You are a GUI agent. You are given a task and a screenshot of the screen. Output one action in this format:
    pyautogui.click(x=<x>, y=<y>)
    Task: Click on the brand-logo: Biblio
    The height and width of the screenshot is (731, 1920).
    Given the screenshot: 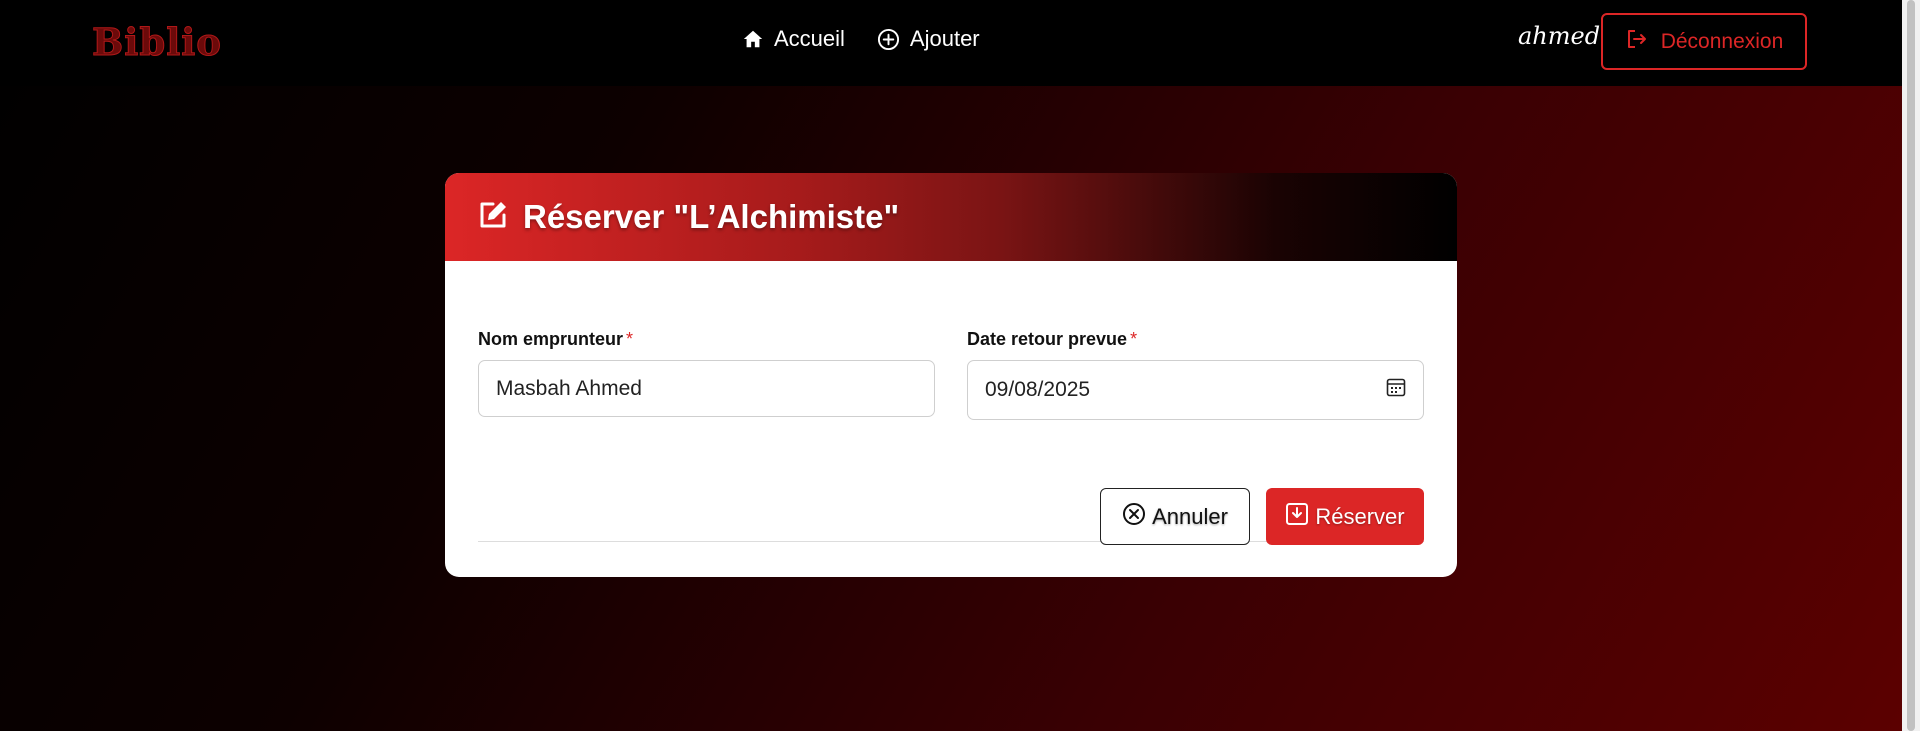 What is the action you would take?
    pyautogui.click(x=157, y=42)
    